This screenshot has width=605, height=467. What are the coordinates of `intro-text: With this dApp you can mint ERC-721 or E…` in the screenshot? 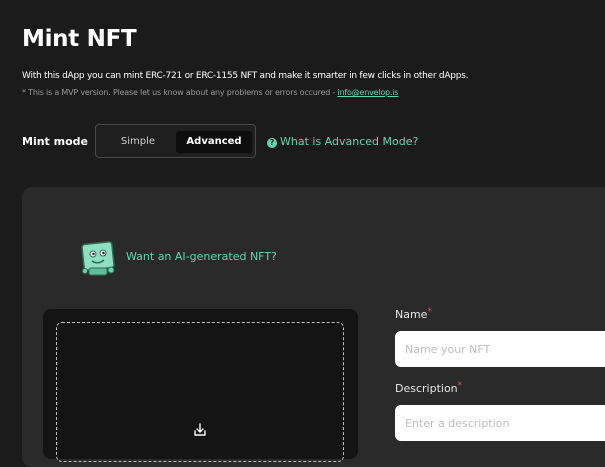 It's located at (245, 76).